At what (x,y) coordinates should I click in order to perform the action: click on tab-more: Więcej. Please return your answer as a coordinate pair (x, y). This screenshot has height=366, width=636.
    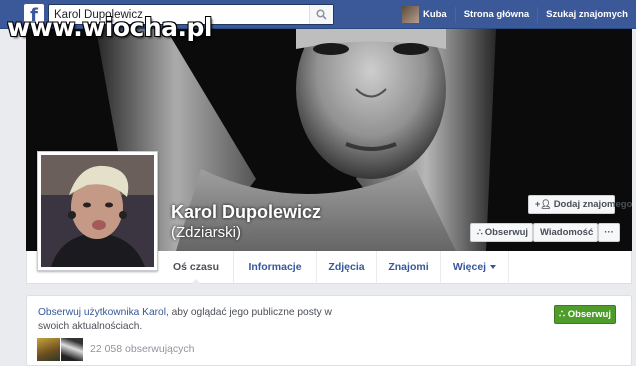
    Looking at the image, I should click on (475, 267).